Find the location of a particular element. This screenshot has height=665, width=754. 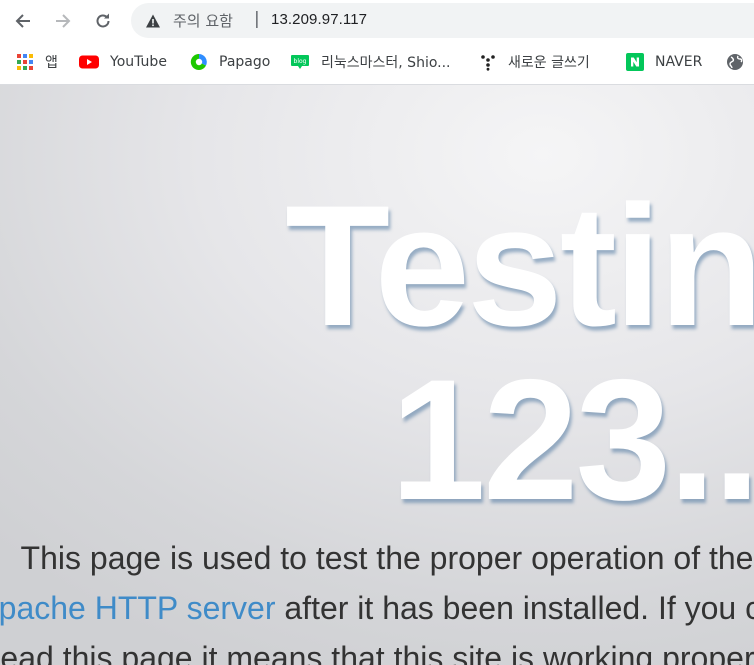

forward-button is located at coordinates (63, 21).